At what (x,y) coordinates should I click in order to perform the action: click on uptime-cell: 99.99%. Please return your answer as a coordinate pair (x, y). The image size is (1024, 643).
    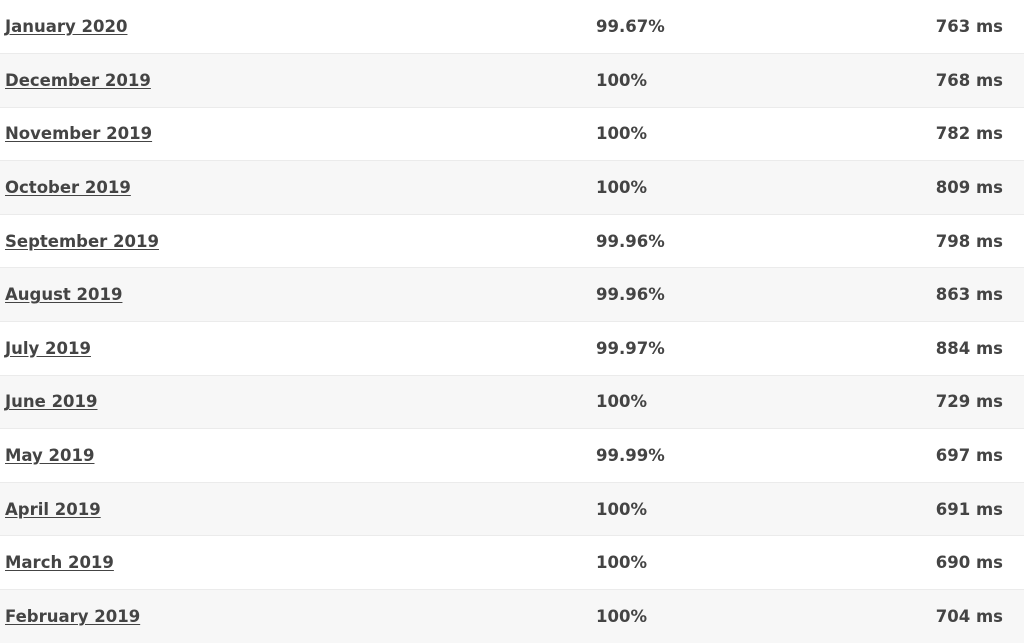
    Looking at the image, I should click on (630, 456).